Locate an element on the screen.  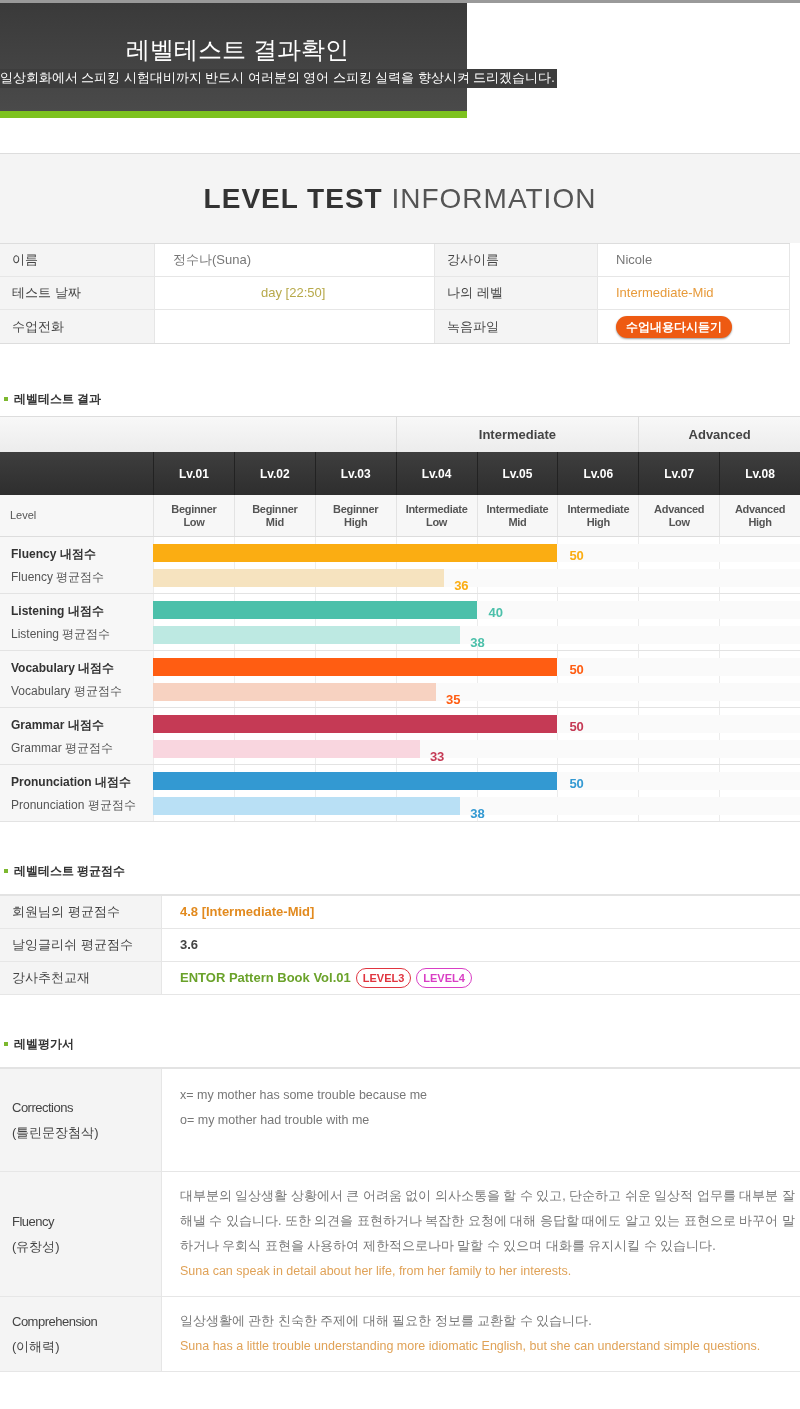
info-label: 나의 레벨 is located at coordinates (475, 293).